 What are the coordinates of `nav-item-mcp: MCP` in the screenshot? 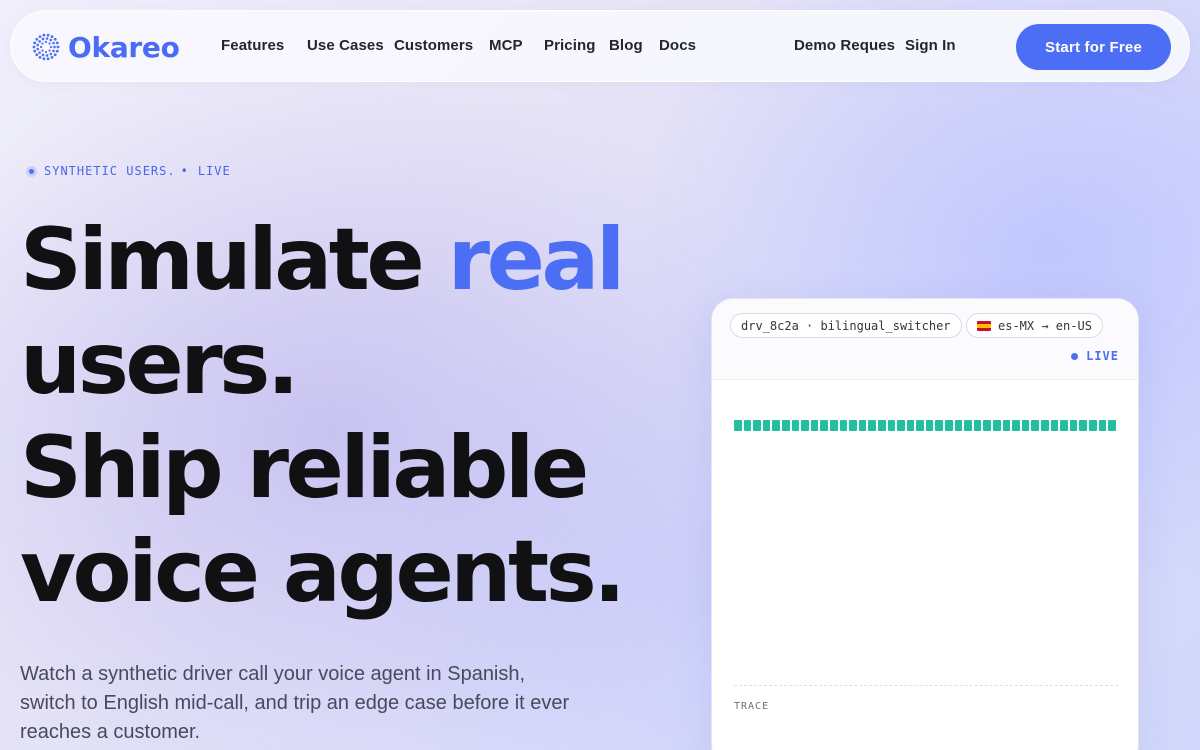 It's located at (506, 45).